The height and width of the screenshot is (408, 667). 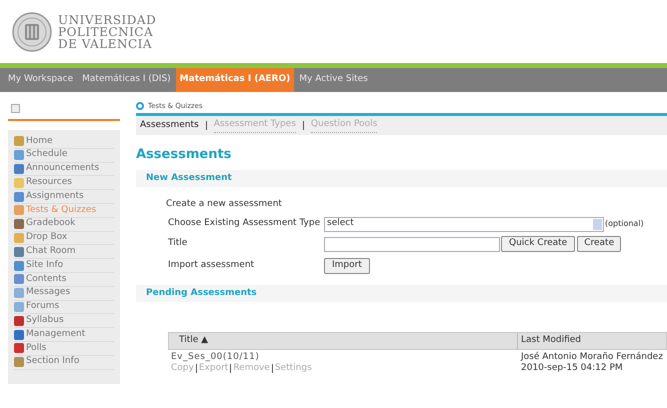 I want to click on tool-link: Tests & Quizzes, so click(x=61, y=211).